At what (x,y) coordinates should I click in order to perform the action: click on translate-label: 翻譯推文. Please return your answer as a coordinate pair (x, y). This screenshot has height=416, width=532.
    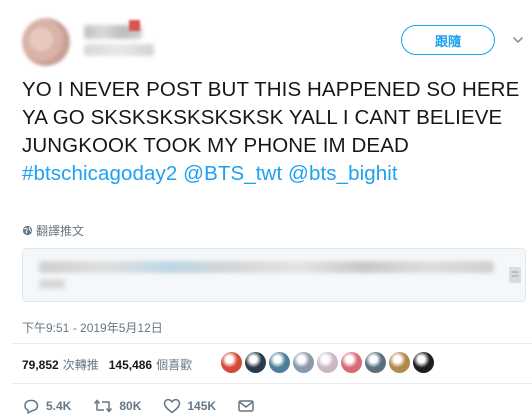
    Looking at the image, I should click on (60, 231).